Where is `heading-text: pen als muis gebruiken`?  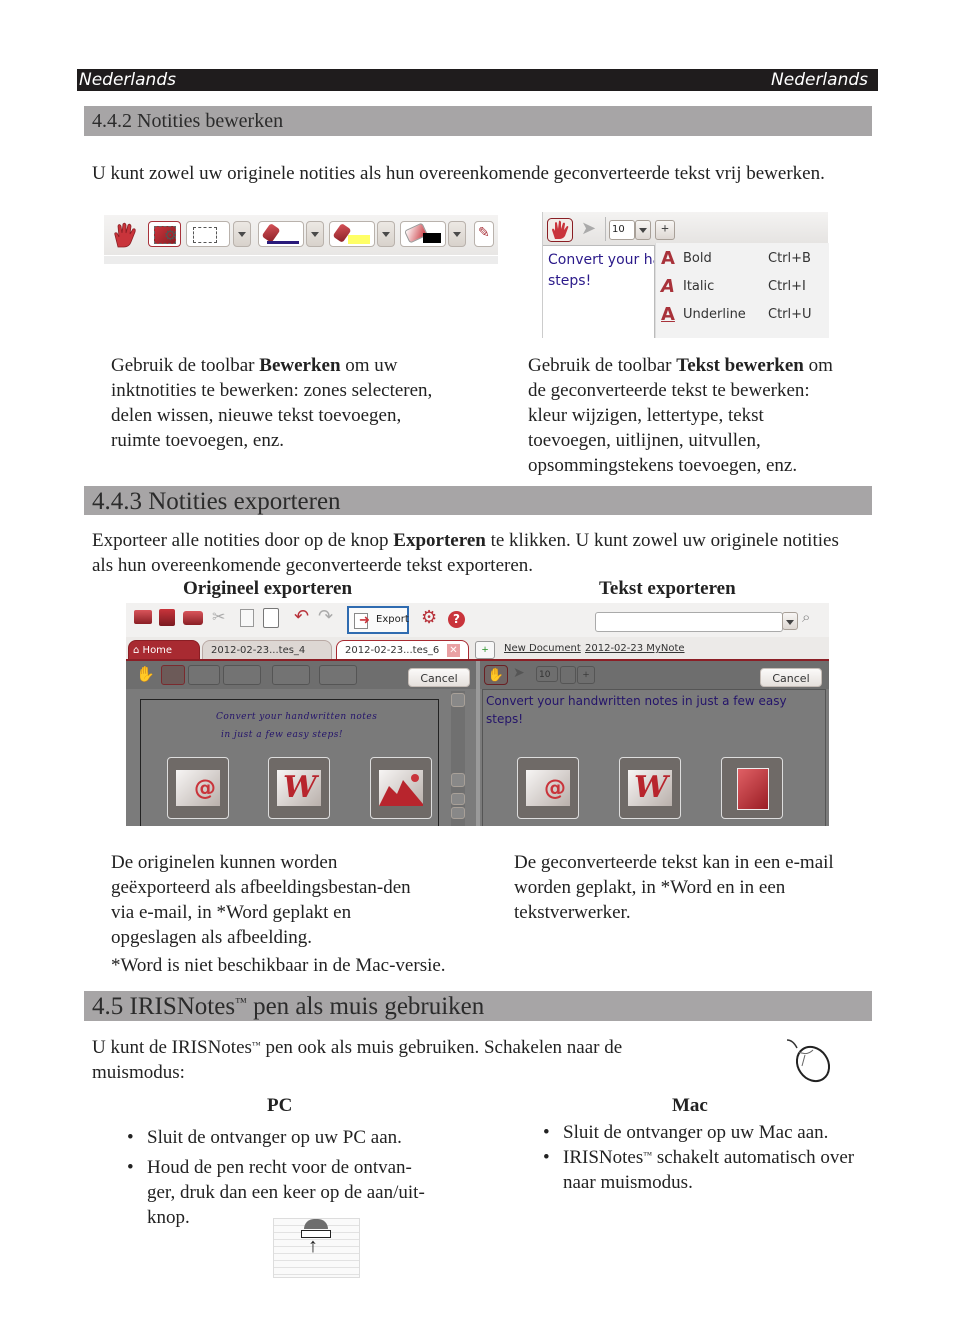 heading-text: pen als muis gebruiken is located at coordinates (365, 1006).